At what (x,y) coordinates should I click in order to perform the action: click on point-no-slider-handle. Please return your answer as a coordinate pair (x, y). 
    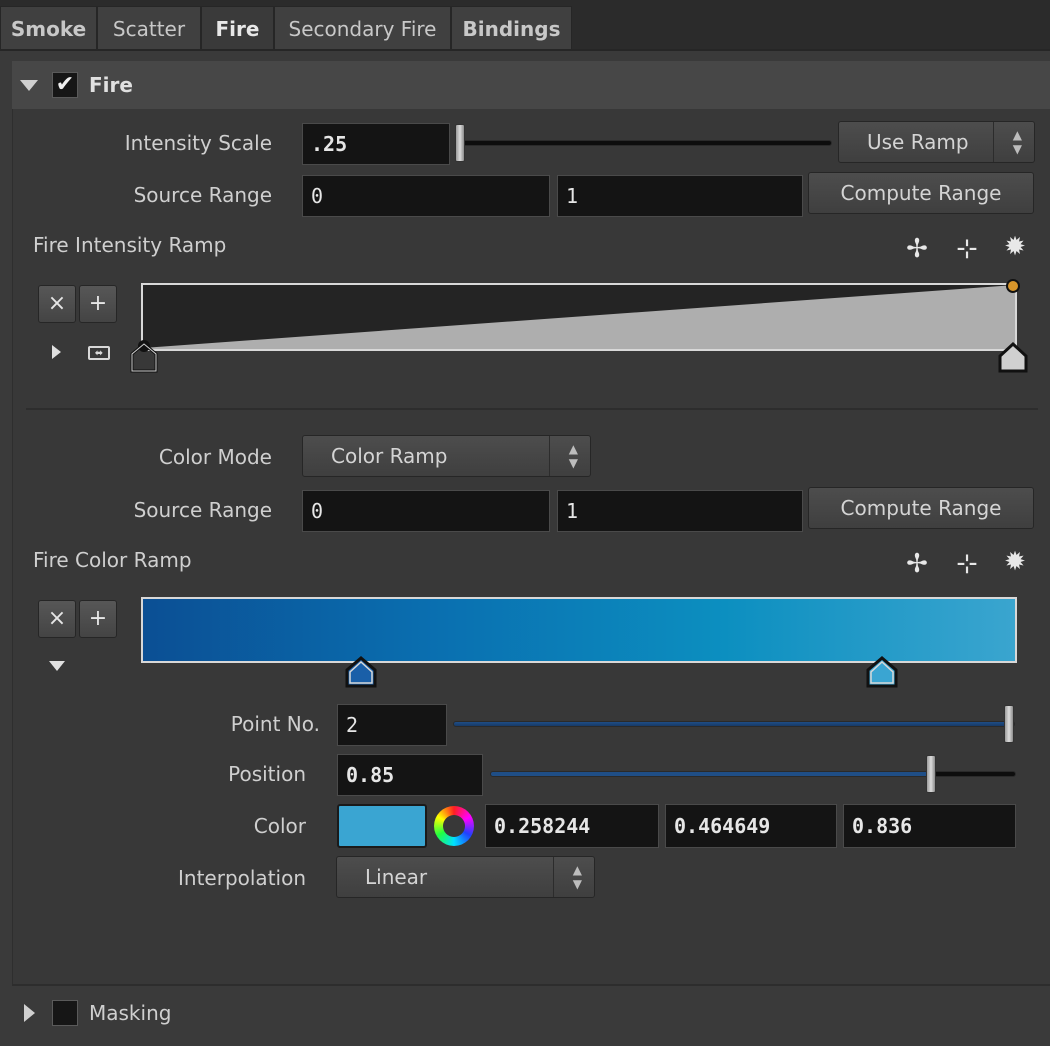
    Looking at the image, I should click on (1009, 724).